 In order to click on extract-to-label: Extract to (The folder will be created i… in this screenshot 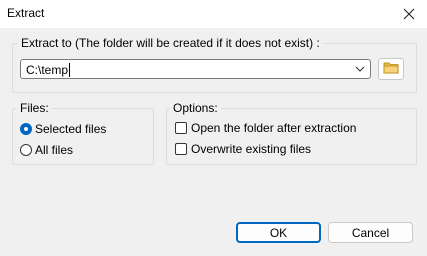, I will do `click(170, 43)`.